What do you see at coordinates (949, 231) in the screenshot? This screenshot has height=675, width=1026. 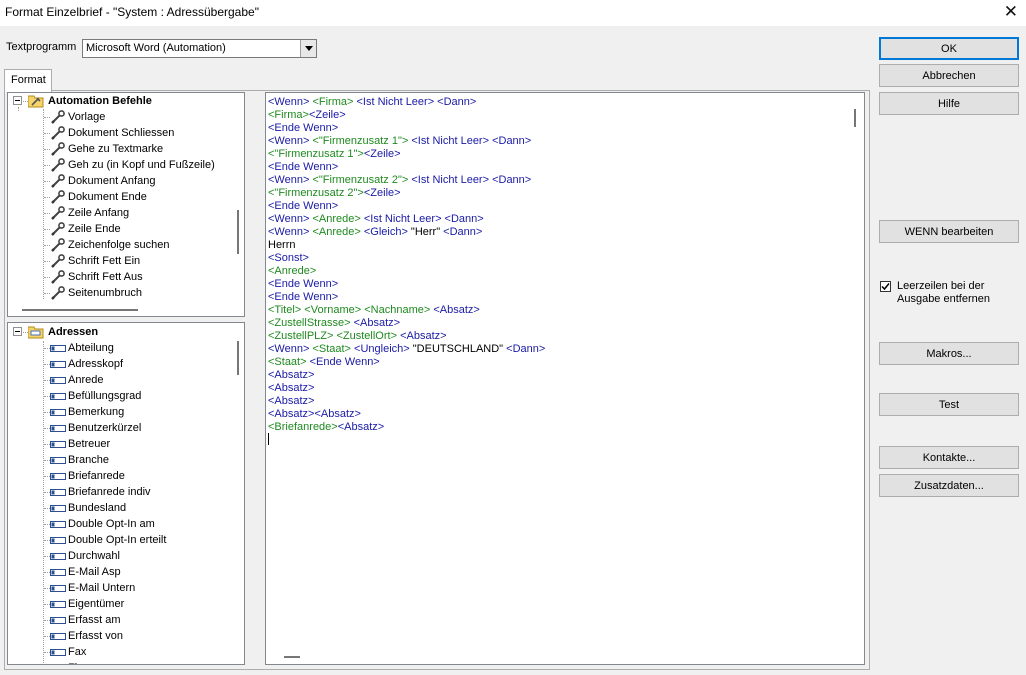 I see `wenn-edit-button: WENN bearbeiten` at bounding box center [949, 231].